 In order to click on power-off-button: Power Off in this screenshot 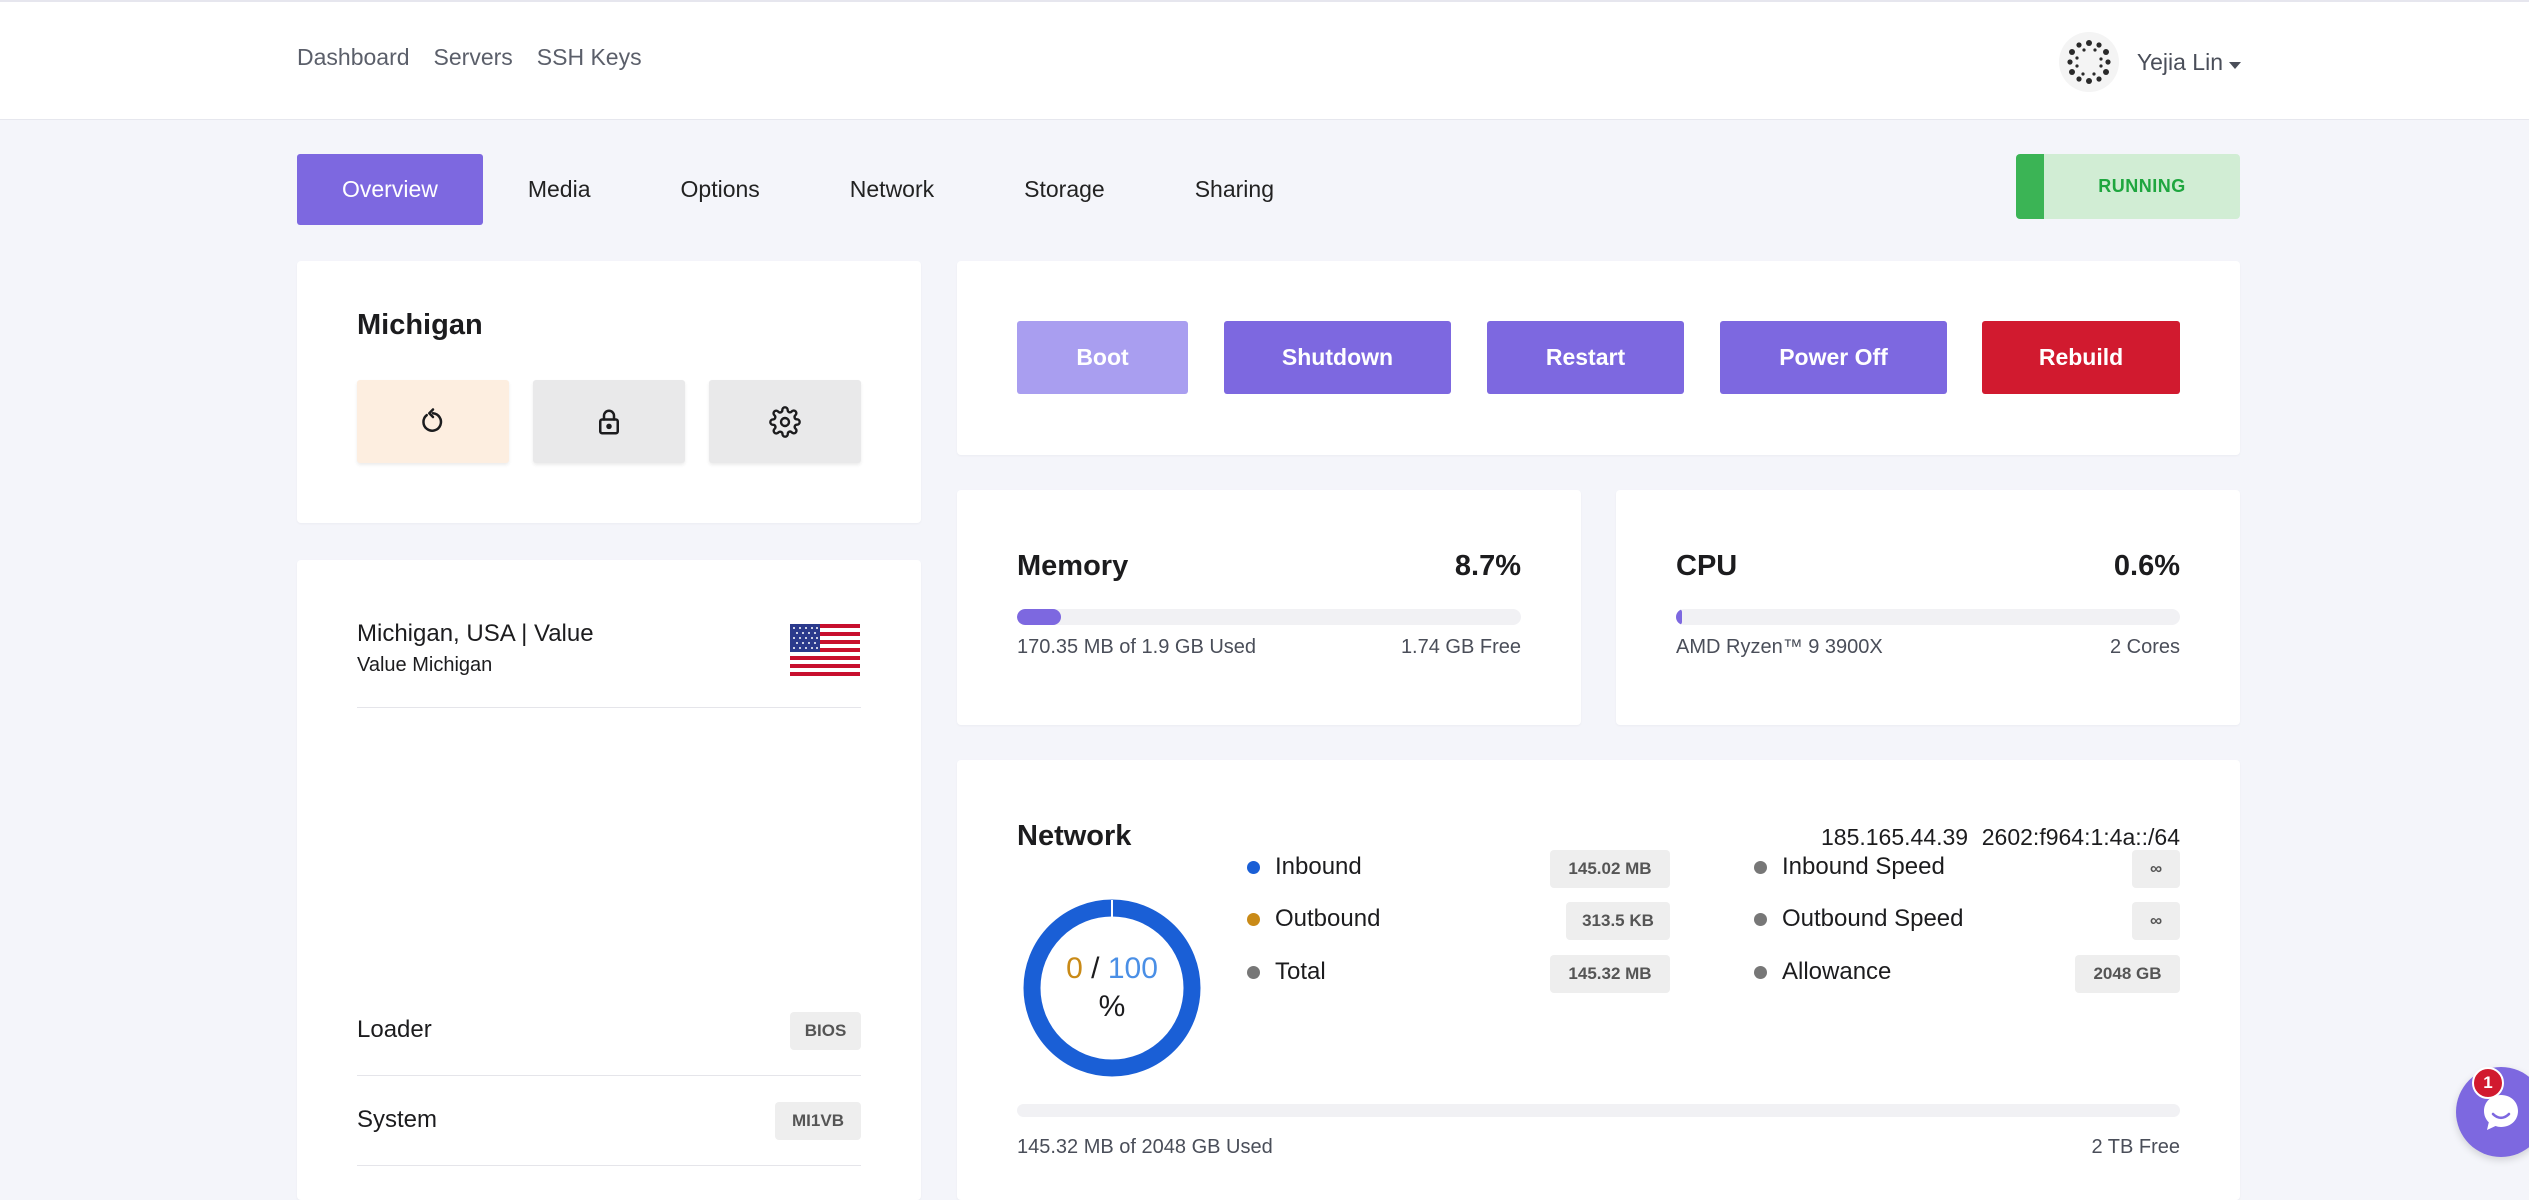, I will do `click(1833, 357)`.